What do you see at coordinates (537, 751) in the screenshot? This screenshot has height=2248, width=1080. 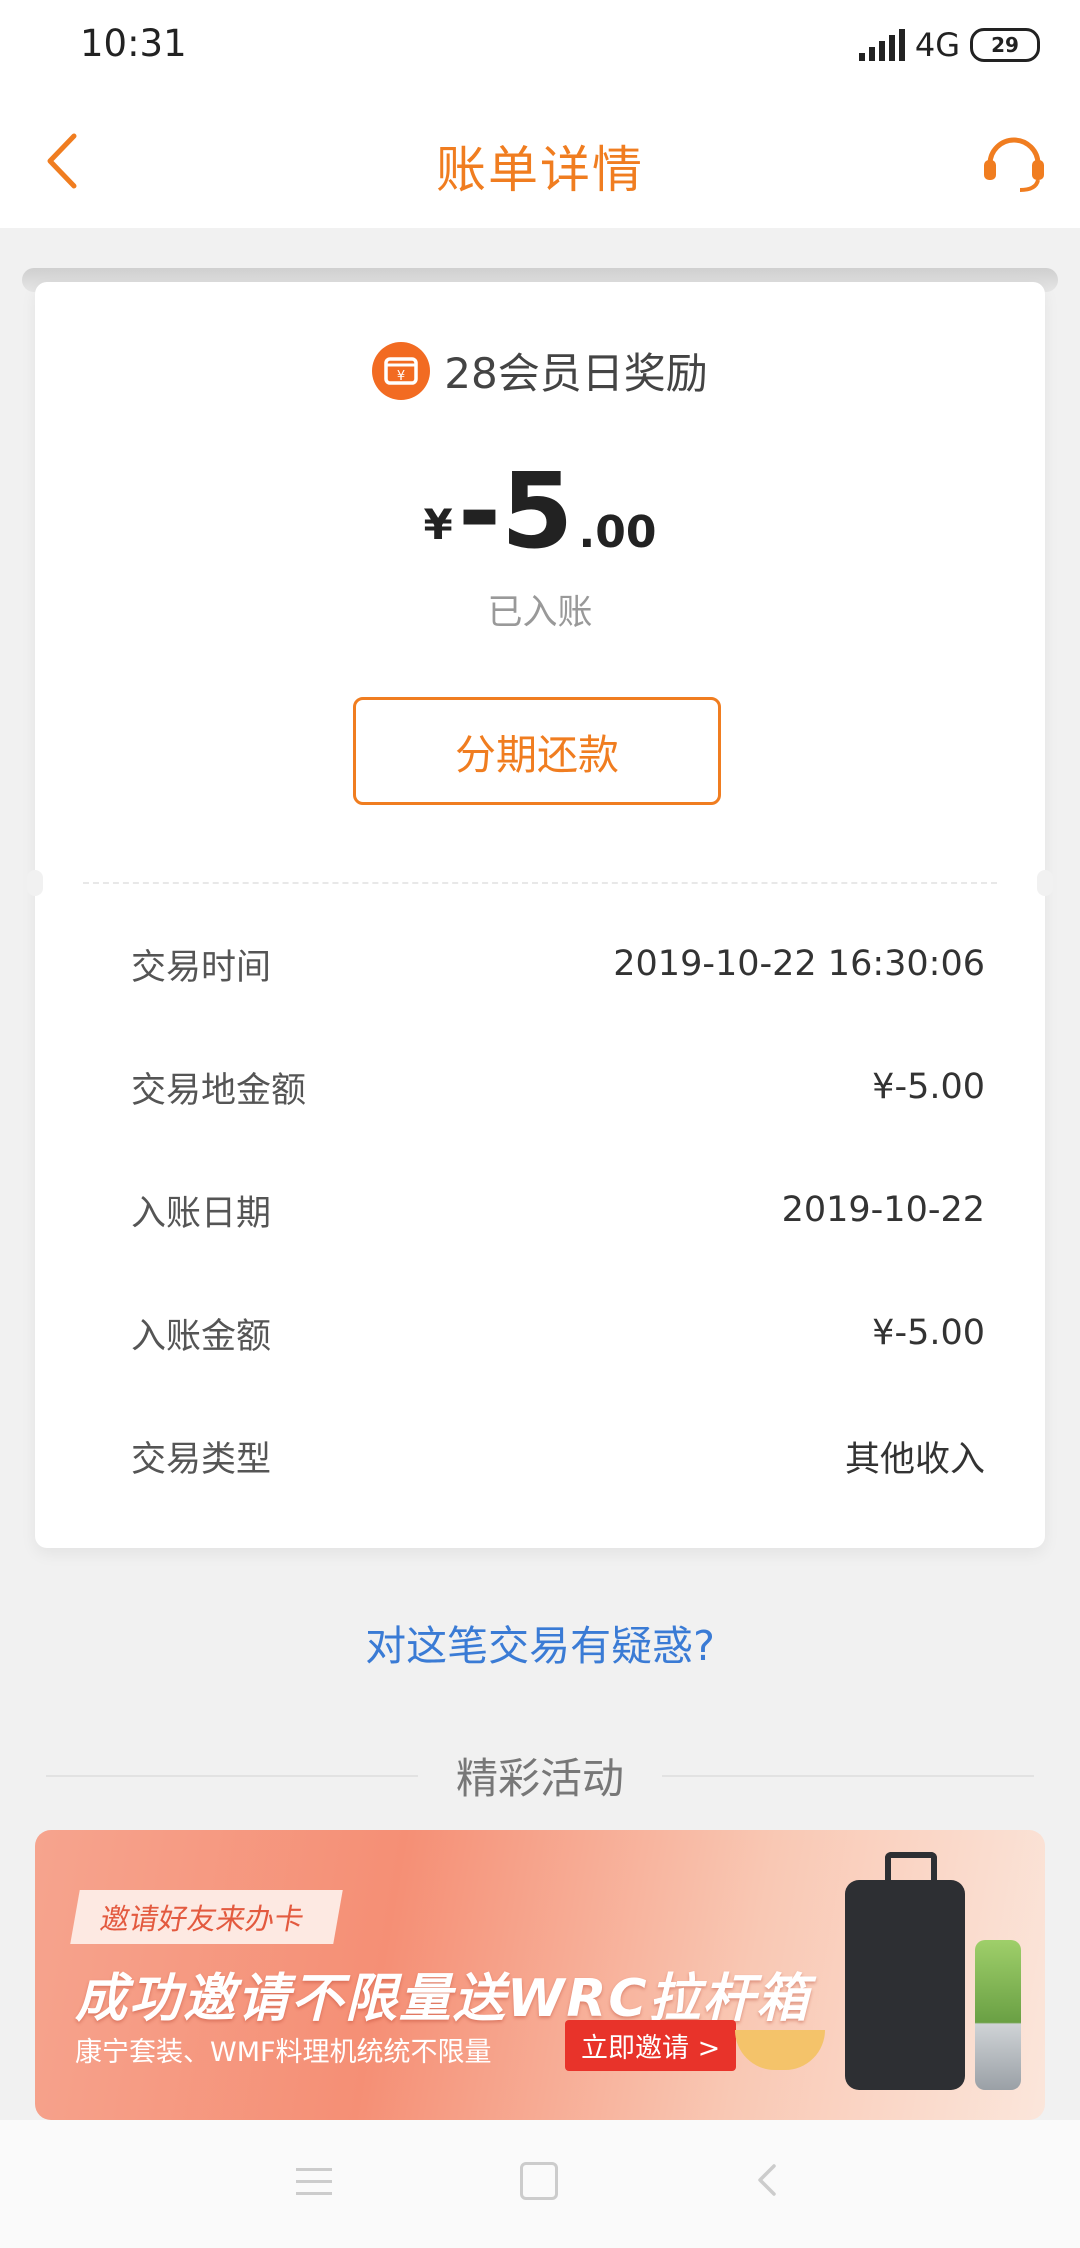 I see `installment-button: 分期还款` at bounding box center [537, 751].